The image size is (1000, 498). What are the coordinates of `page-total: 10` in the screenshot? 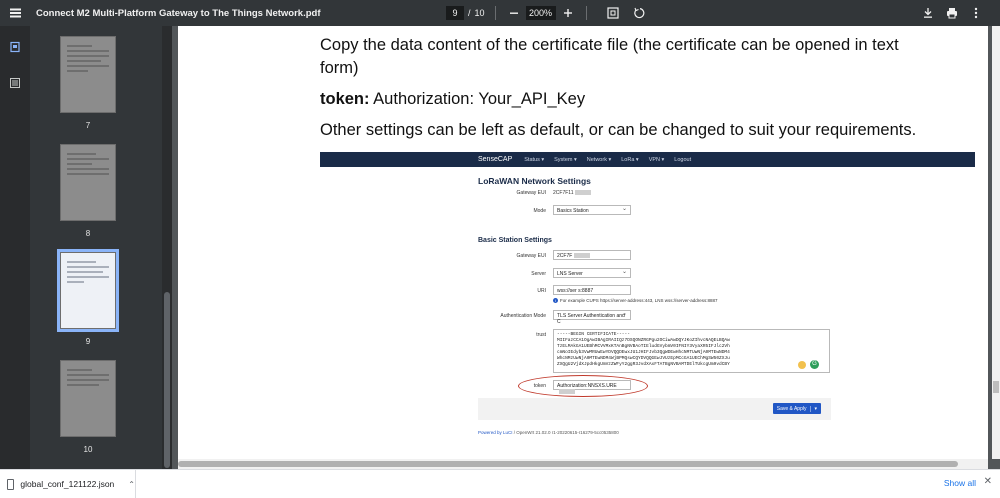 It's located at (479, 13).